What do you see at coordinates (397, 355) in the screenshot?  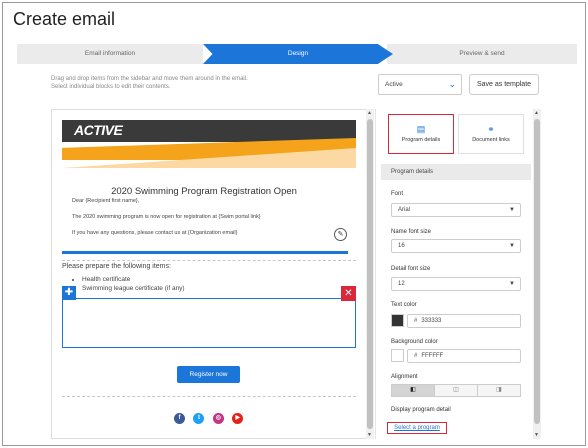 I see `background-color-swatch` at bounding box center [397, 355].